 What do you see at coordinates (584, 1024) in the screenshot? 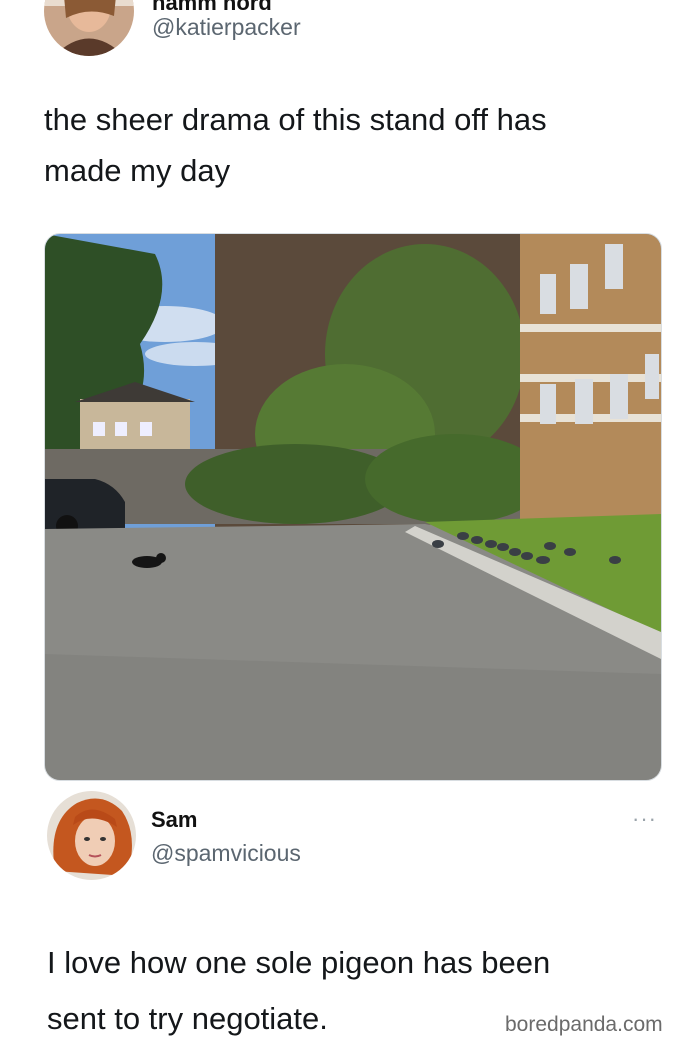
I see `watermark: boredpanda.com` at bounding box center [584, 1024].